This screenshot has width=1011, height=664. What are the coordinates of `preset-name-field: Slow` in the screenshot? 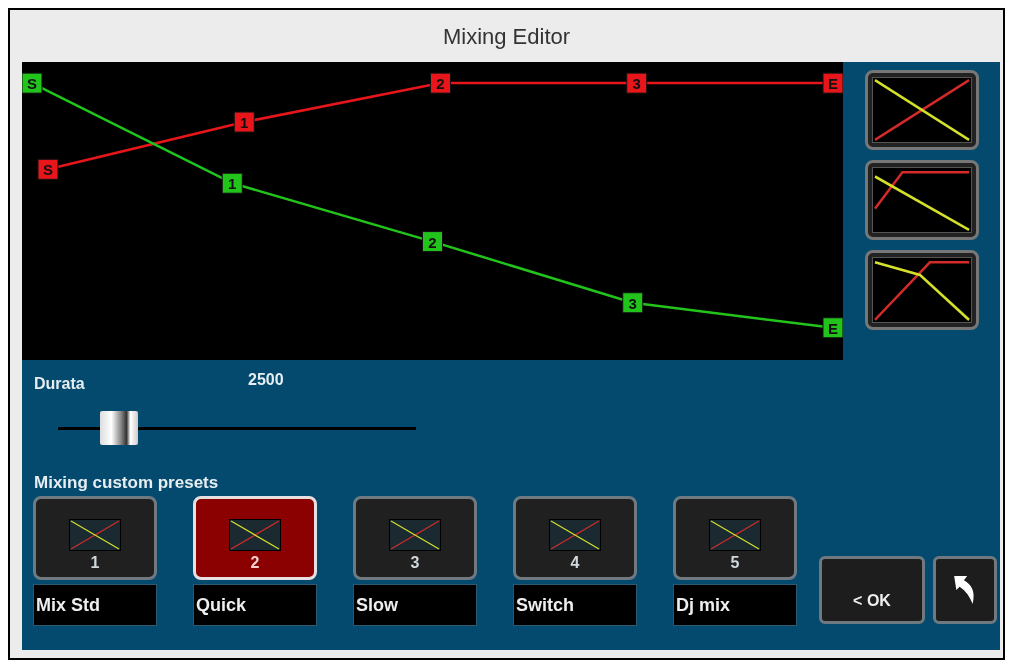 It's located at (415, 605).